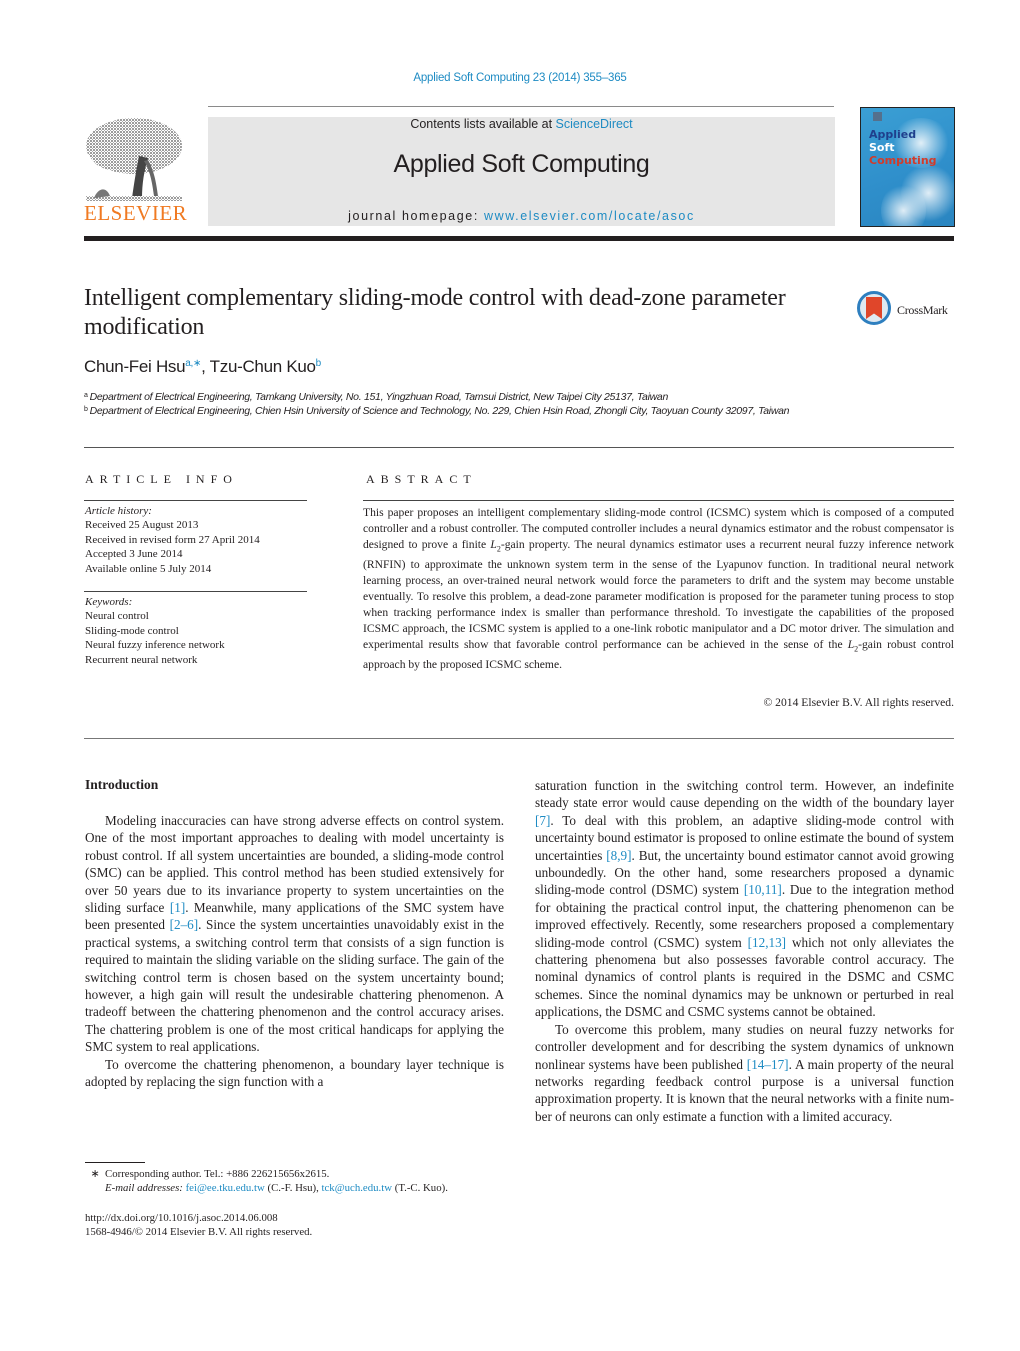 The height and width of the screenshot is (1351, 1020). Describe the element at coordinates (421, 479) in the screenshot. I see `abstract-heading: ABSTRACT` at that location.